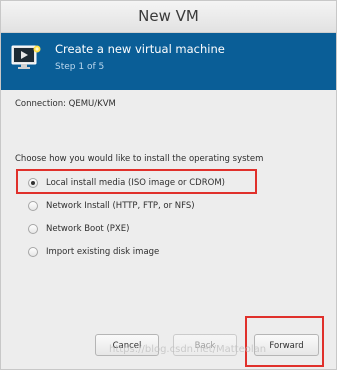  I want to click on connection-label: Connection: QEMU/KVM, so click(65, 104).